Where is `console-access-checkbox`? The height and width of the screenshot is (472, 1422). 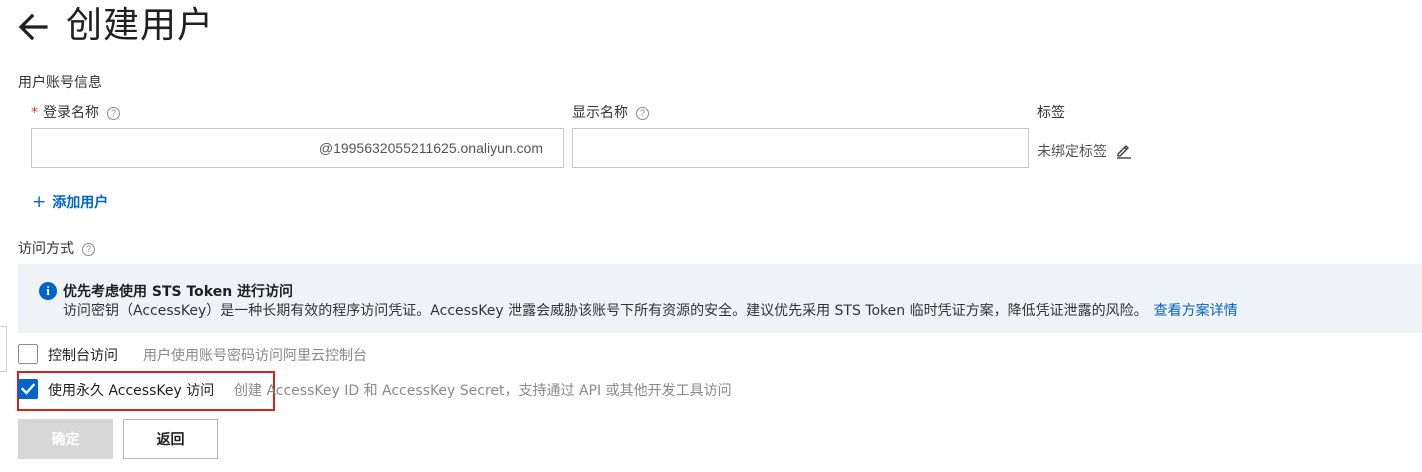
console-access-checkbox is located at coordinates (28, 354).